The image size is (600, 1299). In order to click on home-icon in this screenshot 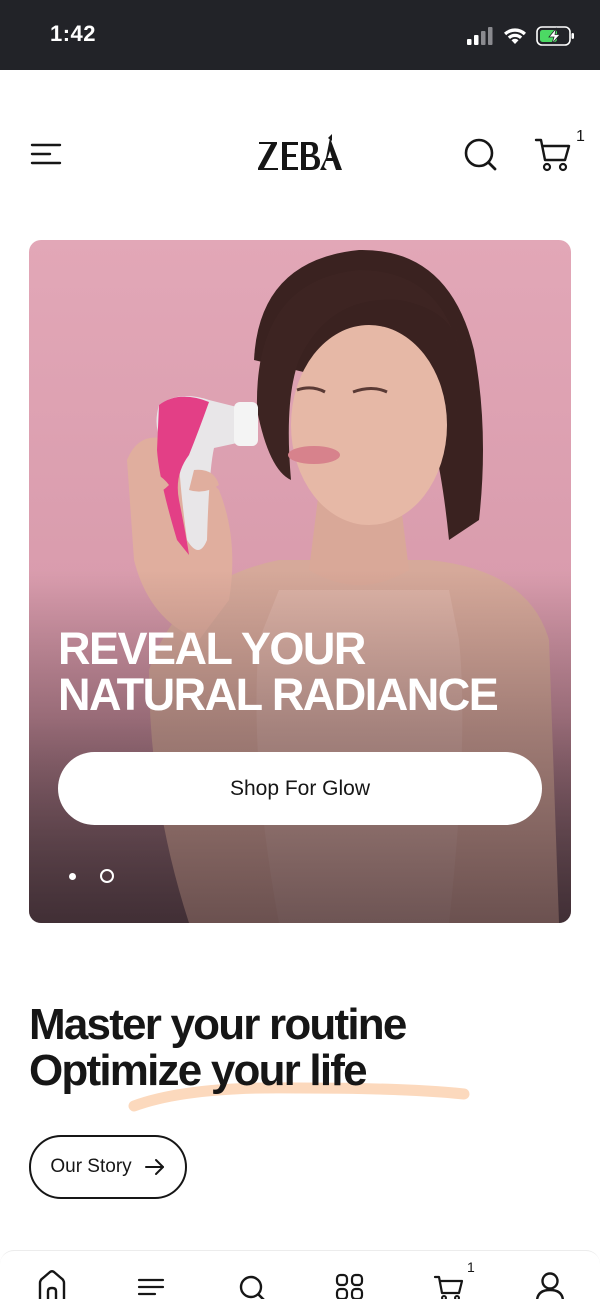, I will do `click(52, 1284)`.